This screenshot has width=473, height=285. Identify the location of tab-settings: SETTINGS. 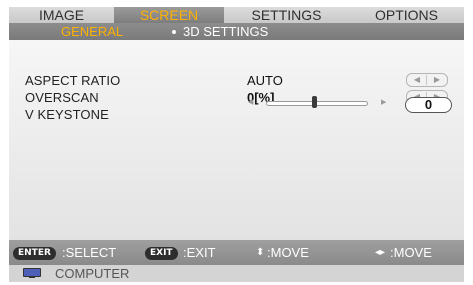
(286, 15).